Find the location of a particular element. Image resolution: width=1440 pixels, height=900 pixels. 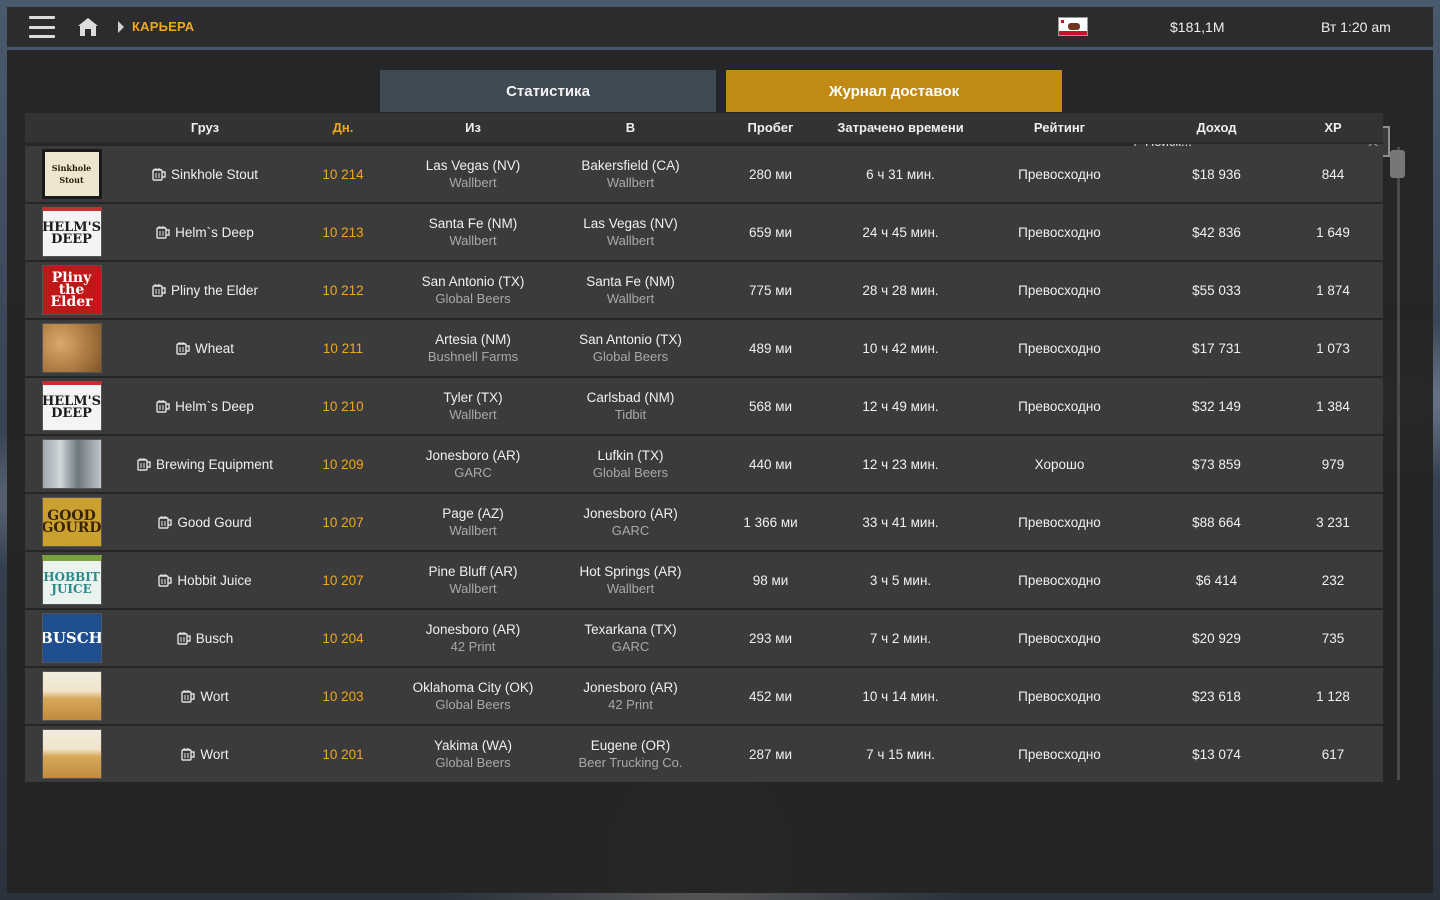

distance-value: 568 ми is located at coordinates (770, 406).